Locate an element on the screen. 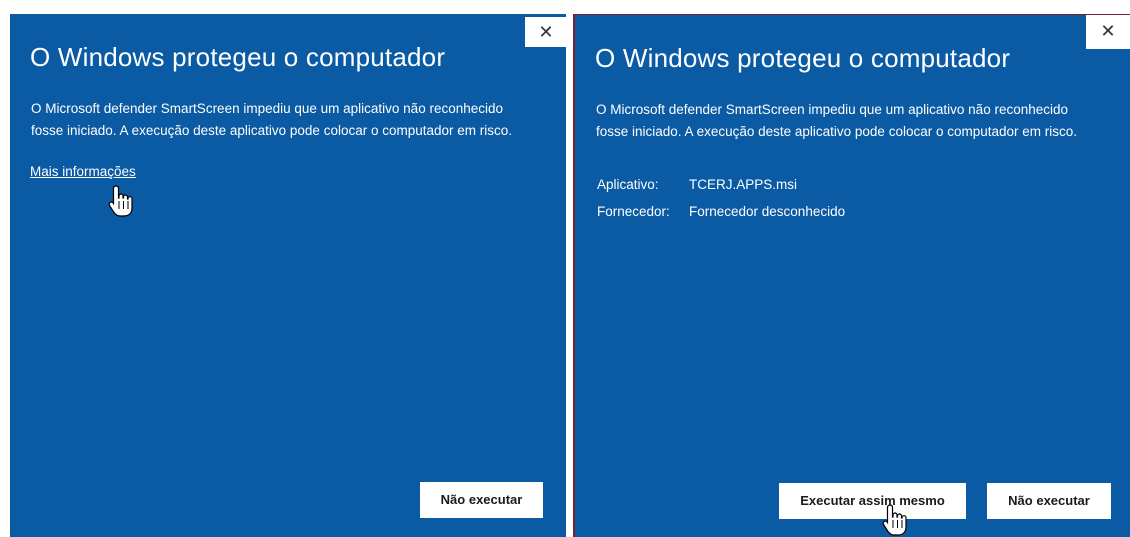 This screenshot has width=1130, height=537. app-value: TCERJ.APPS.msi is located at coordinates (743, 184).